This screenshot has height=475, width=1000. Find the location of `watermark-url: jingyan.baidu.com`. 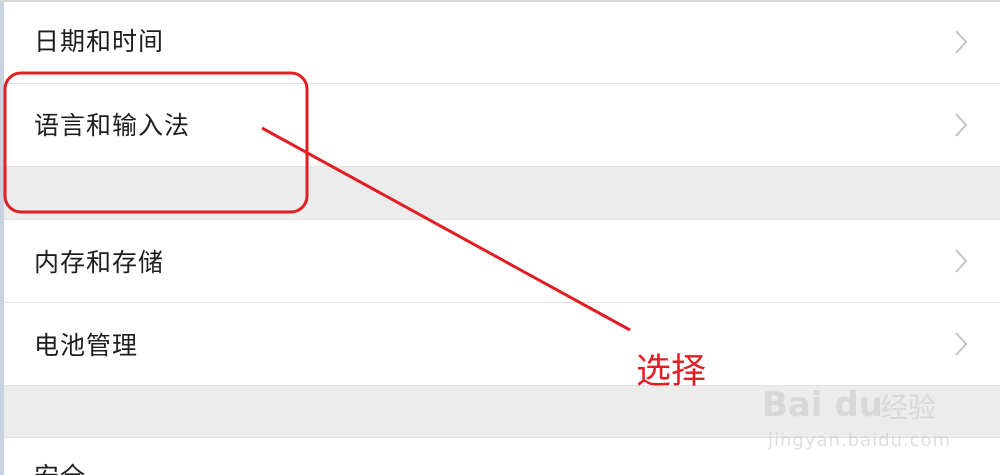

watermark-url: jingyan.baidu.com is located at coordinates (860, 440).